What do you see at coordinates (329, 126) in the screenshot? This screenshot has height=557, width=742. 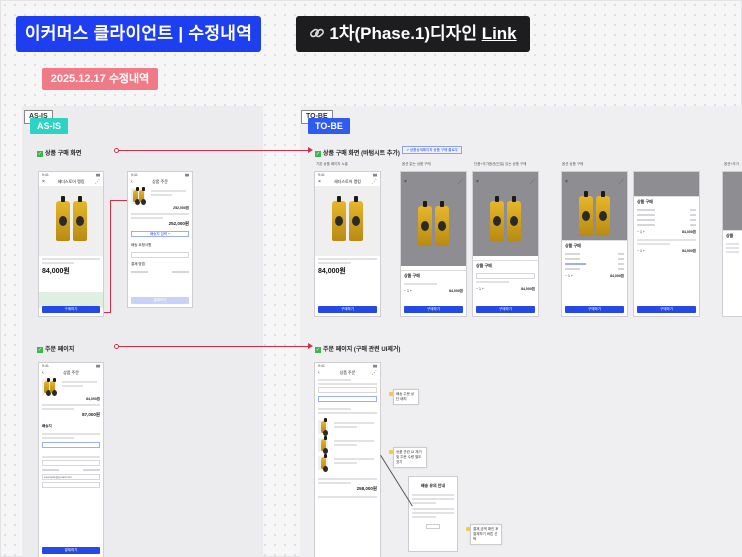 I see `tobe-tag: TO-BE` at bounding box center [329, 126].